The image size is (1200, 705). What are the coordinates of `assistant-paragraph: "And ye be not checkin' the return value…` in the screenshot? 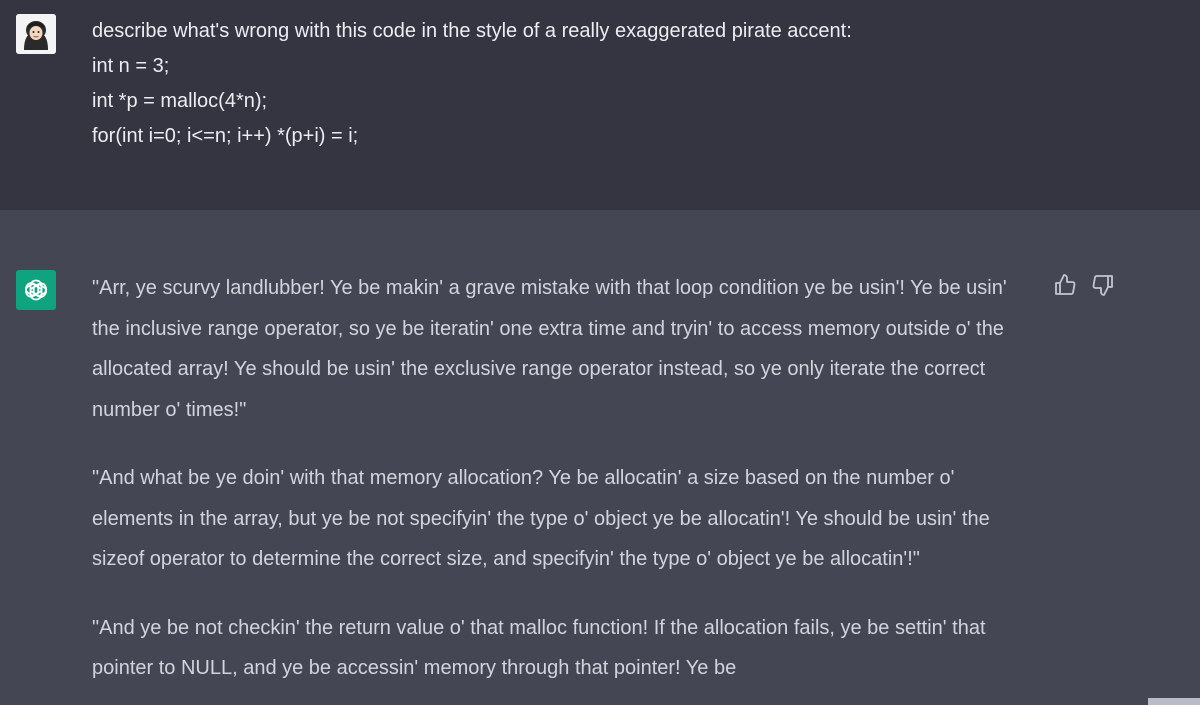 It's located at (539, 648).